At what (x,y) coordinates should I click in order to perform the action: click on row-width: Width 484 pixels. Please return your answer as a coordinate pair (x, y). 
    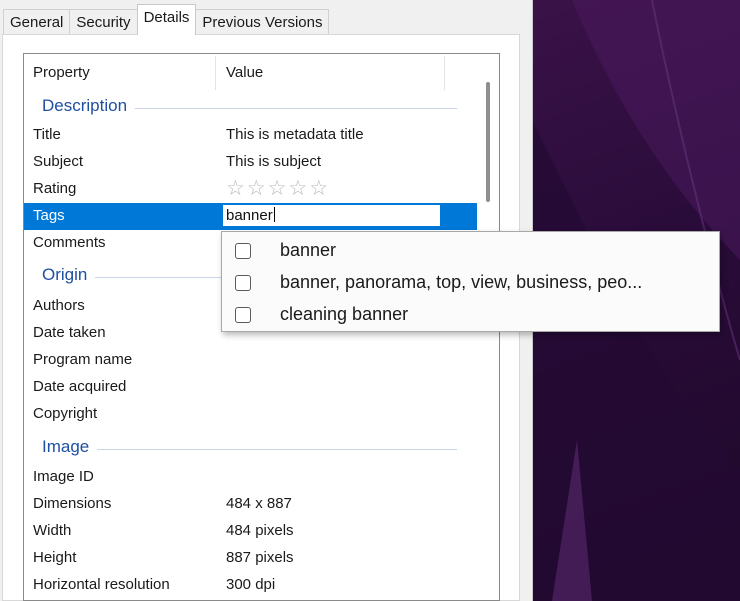
    Looking at the image, I should click on (251, 531).